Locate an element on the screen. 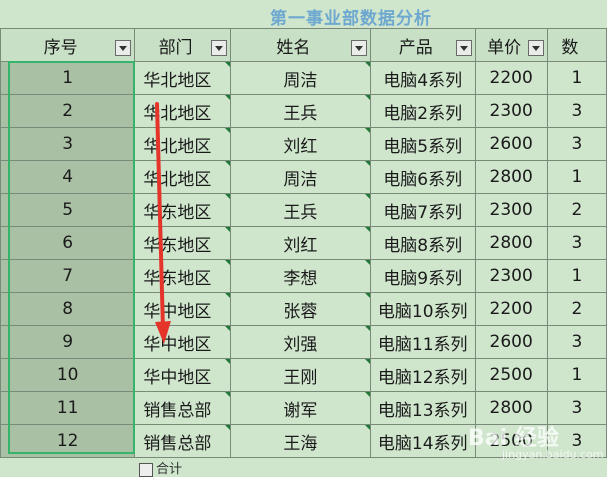 The width and height of the screenshot is (607, 477). cell-product: 电脑8系列 is located at coordinates (422, 243).